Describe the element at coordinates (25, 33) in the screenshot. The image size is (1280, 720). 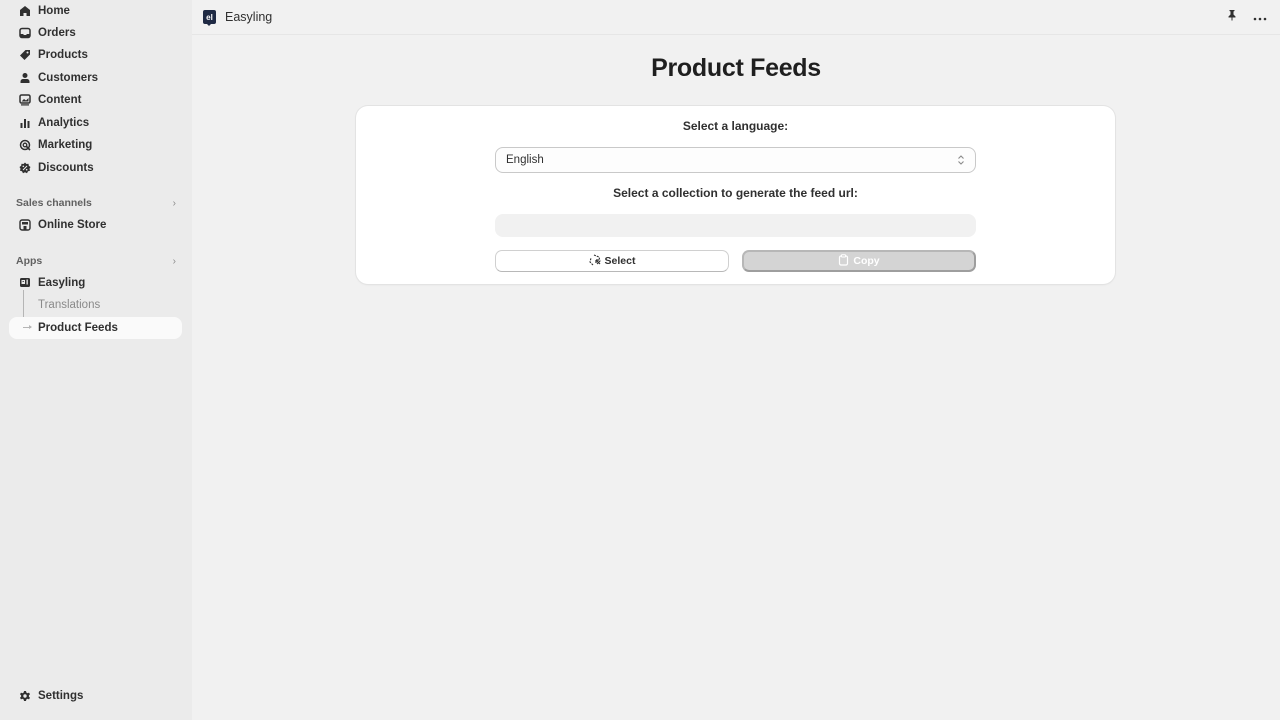
I see `inbox-icon` at that location.